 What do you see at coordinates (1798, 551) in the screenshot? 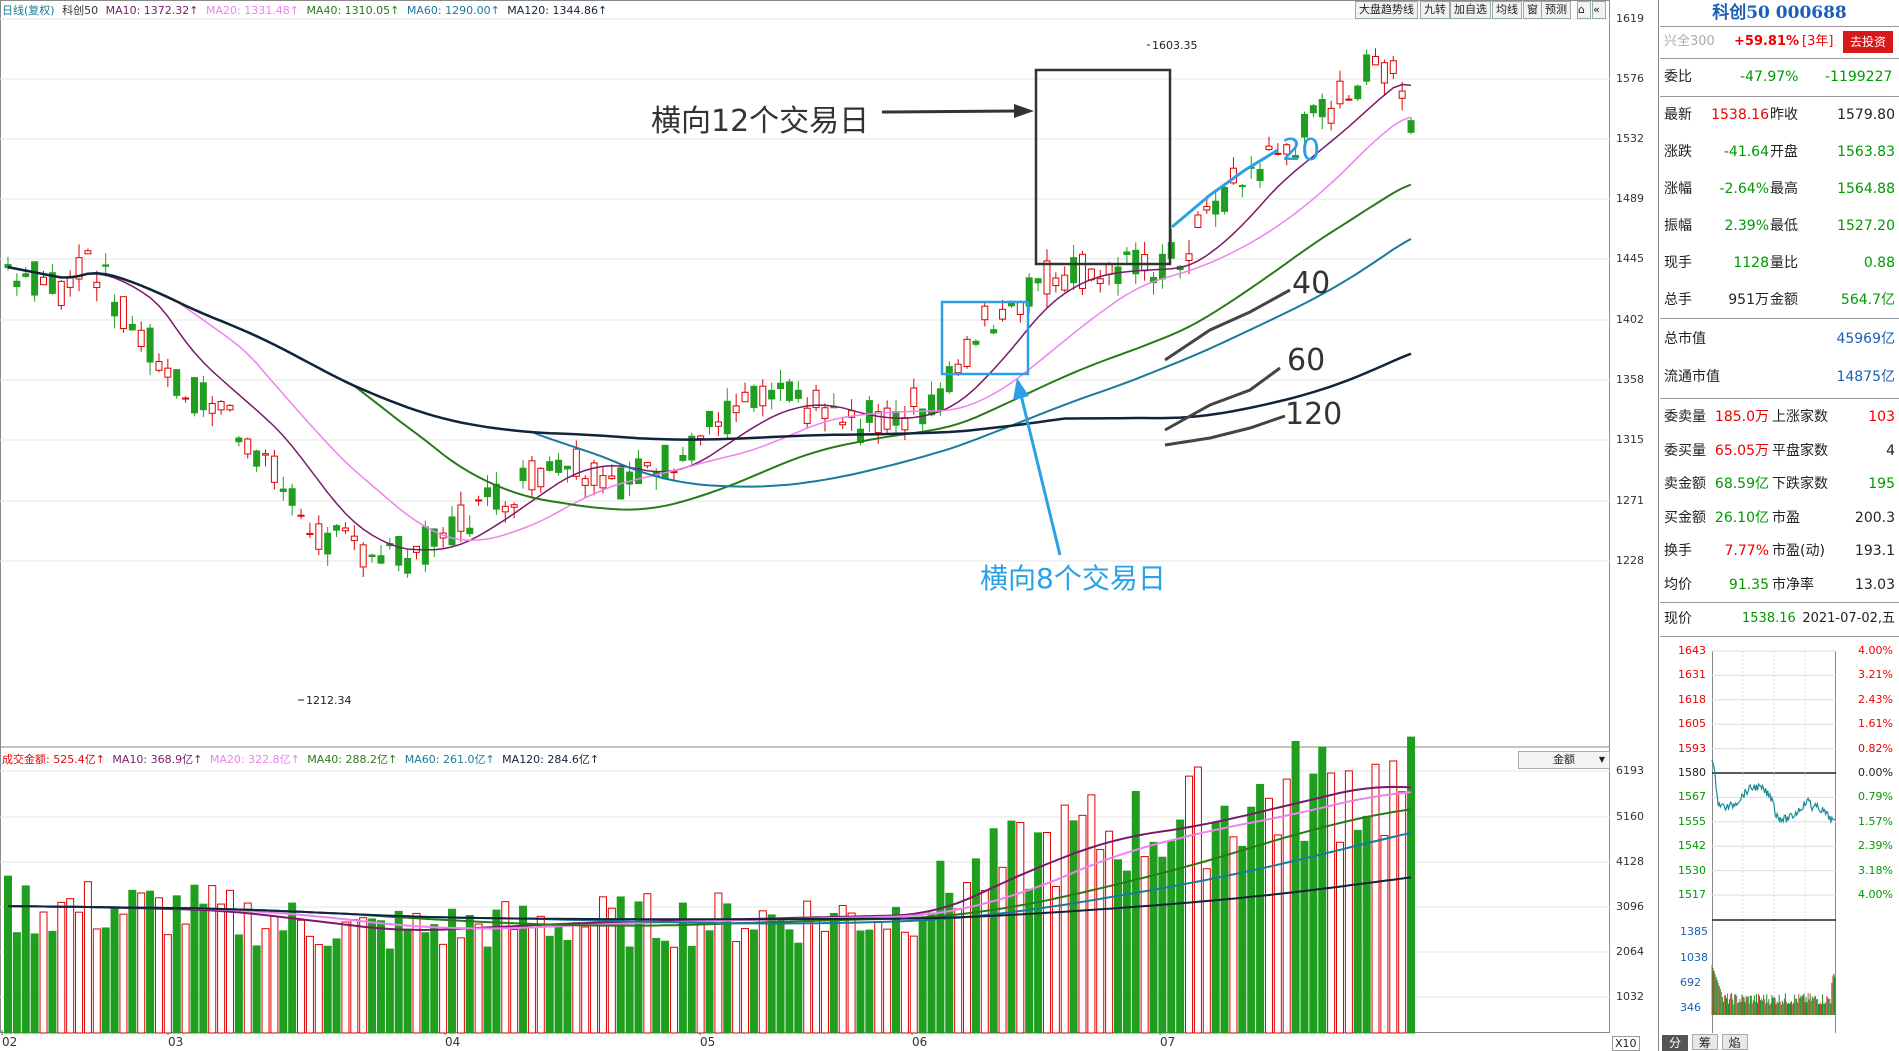
I see `depth-label: 市盈(动)` at bounding box center [1798, 551].